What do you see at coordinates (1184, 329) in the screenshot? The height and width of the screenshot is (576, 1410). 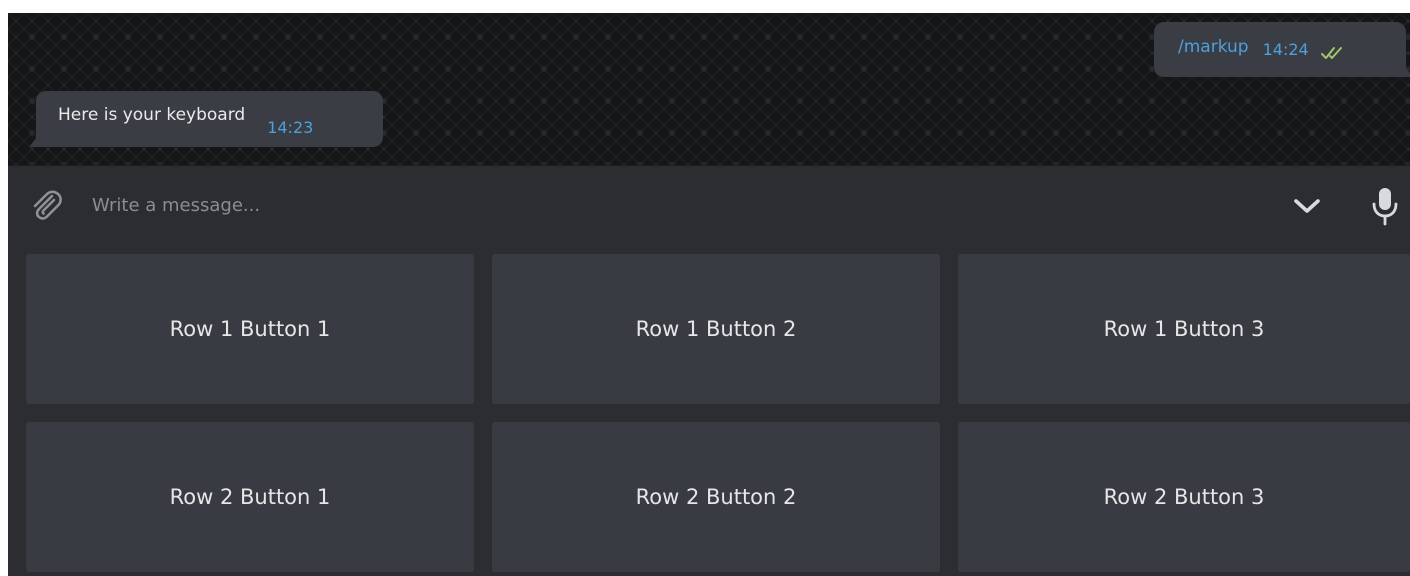 I see `keyboard-button: Row 1 Button 3` at bounding box center [1184, 329].